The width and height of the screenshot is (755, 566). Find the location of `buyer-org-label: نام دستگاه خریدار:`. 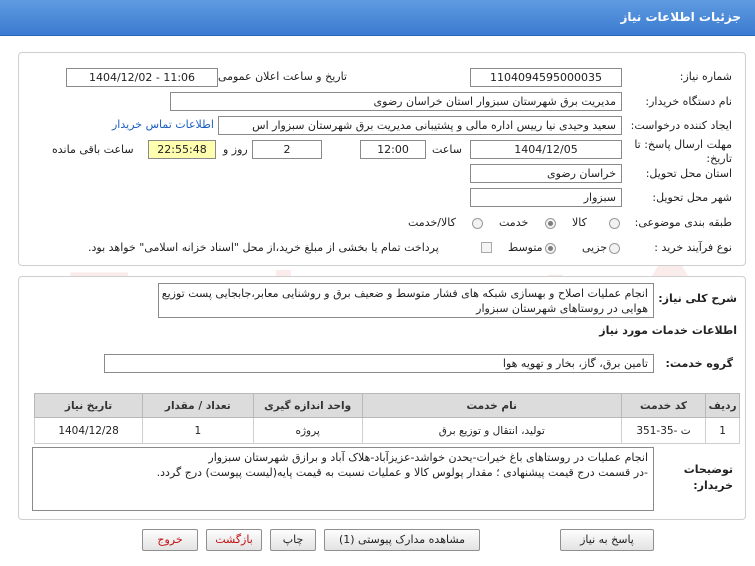

buyer-org-label: نام دستگاه خریدار: is located at coordinates (688, 101).